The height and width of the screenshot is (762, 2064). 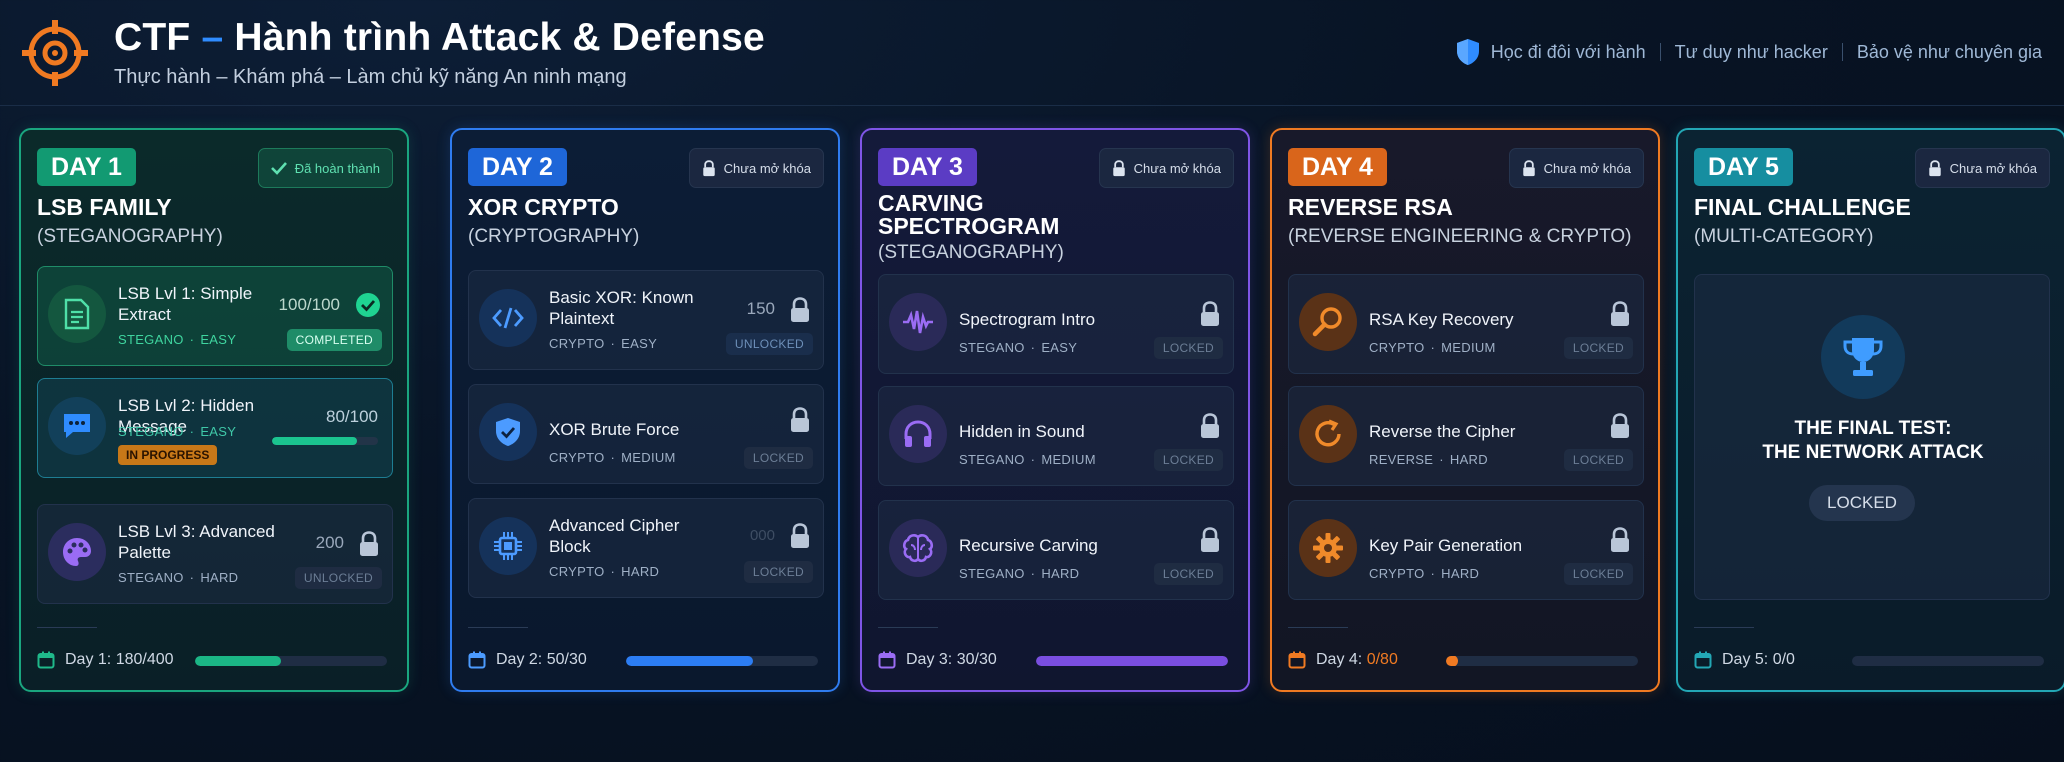 What do you see at coordinates (325, 441) in the screenshot?
I see `challenge-progress-bar` at bounding box center [325, 441].